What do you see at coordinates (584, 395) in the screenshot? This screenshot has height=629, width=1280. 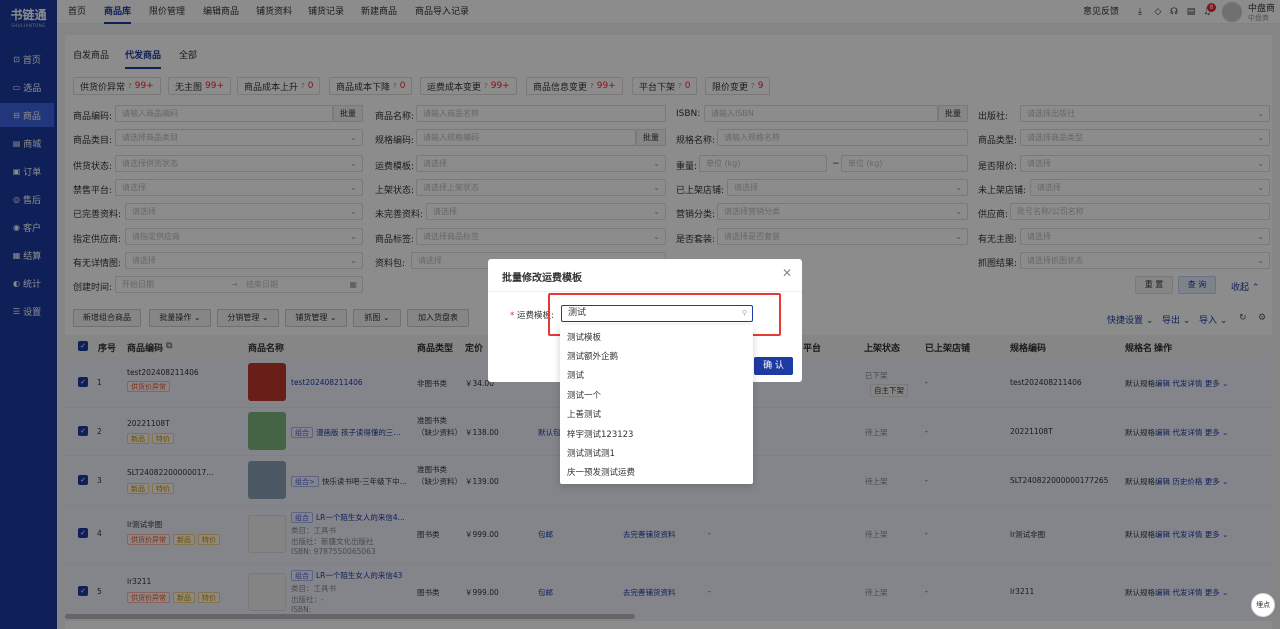 I see `dropdown-option: 测试一个` at bounding box center [584, 395].